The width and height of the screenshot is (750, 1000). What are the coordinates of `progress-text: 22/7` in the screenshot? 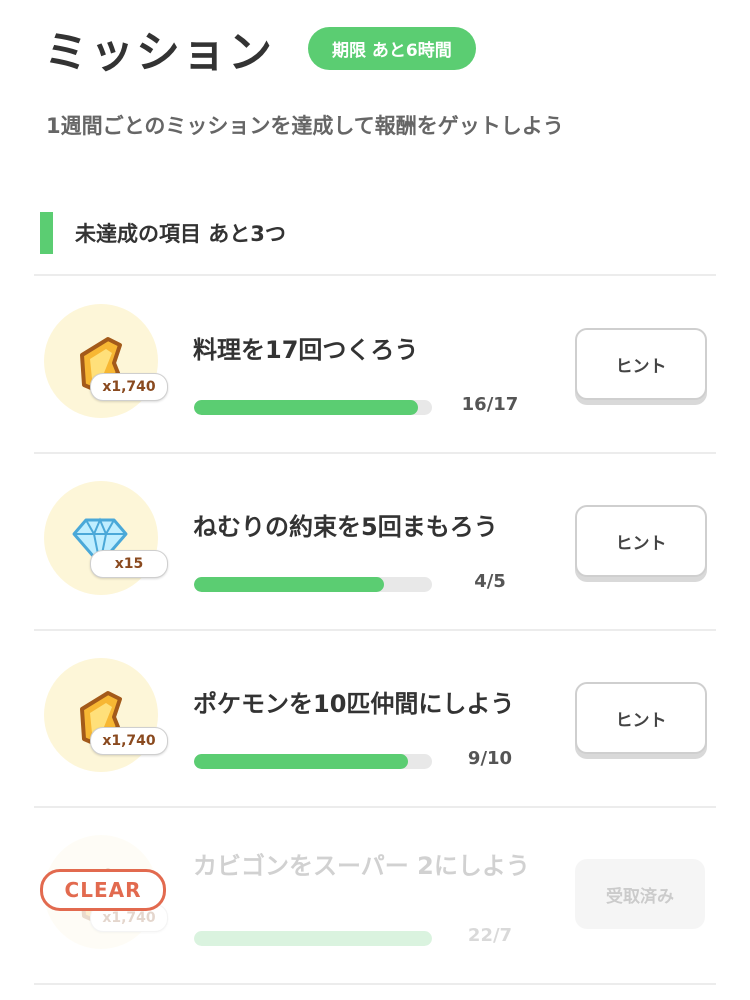 It's located at (490, 935).